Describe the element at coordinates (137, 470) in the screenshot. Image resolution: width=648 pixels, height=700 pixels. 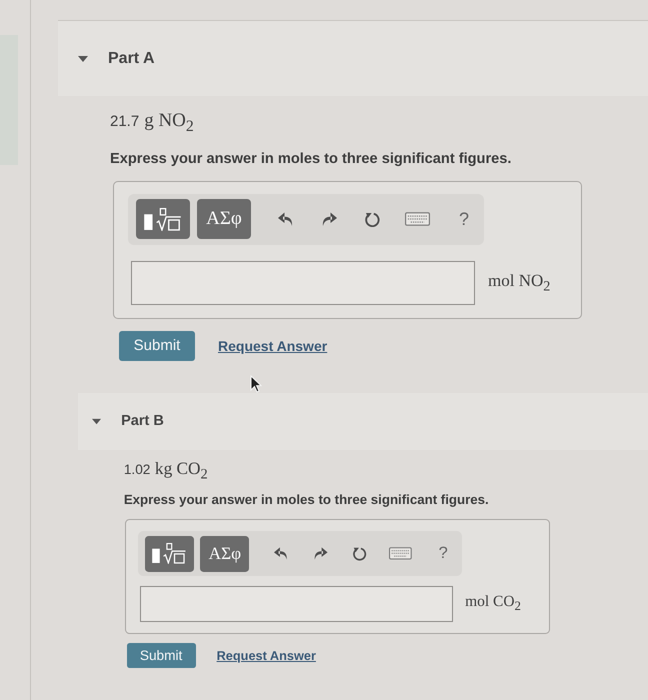
I see `quantity-value: 1.02` at that location.